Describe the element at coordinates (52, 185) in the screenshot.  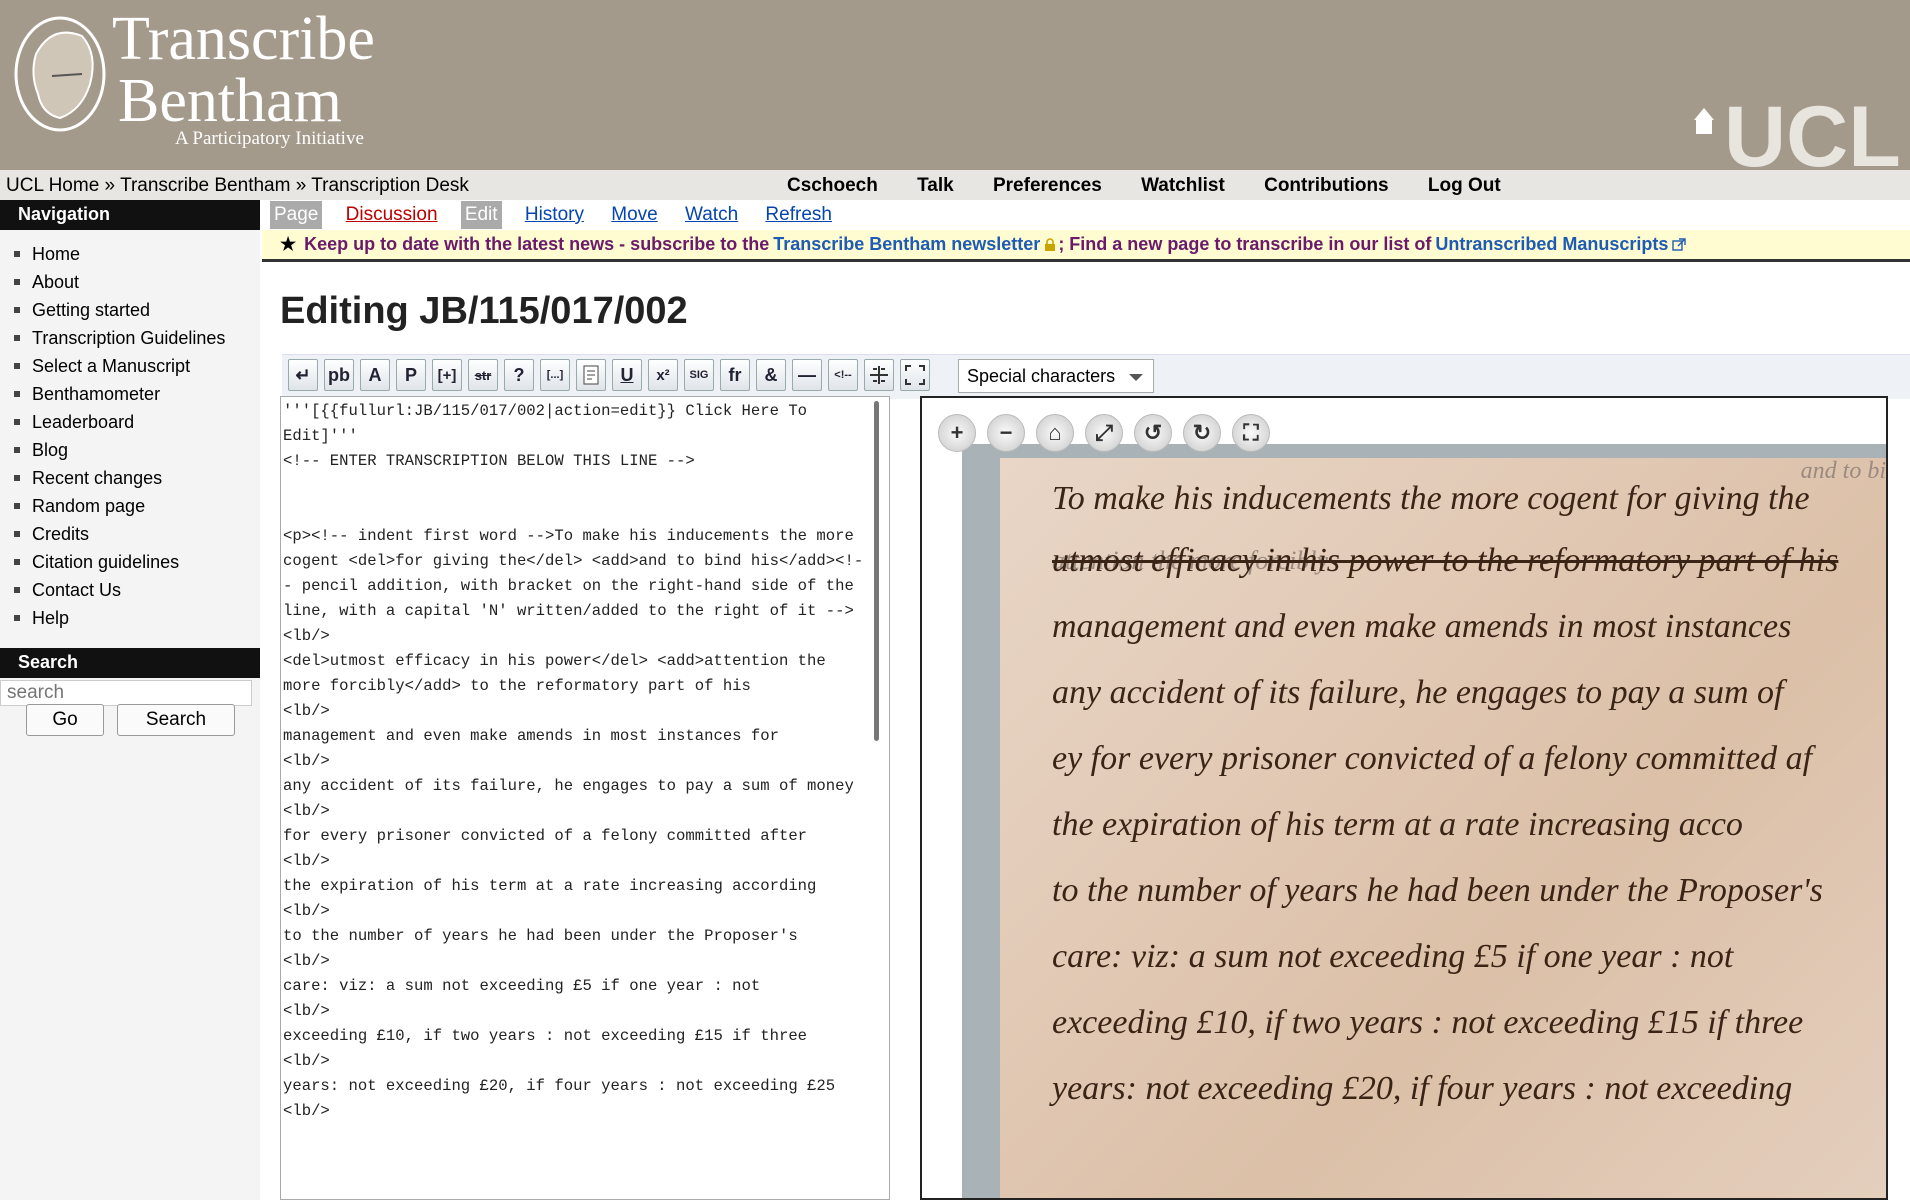
I see `breadcrumb-ucl-home: UCL Home` at that location.